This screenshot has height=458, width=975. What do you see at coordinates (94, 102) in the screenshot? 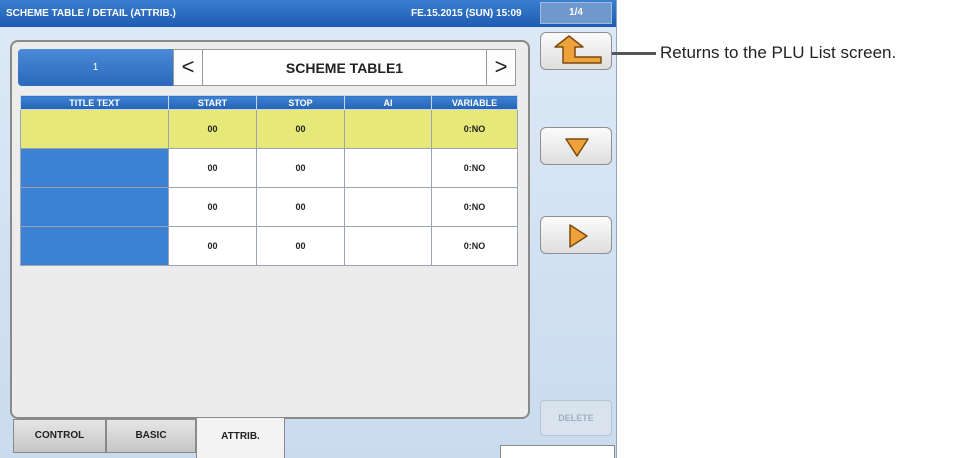
I see `column-header-title-text: TITLE TEXT` at bounding box center [94, 102].